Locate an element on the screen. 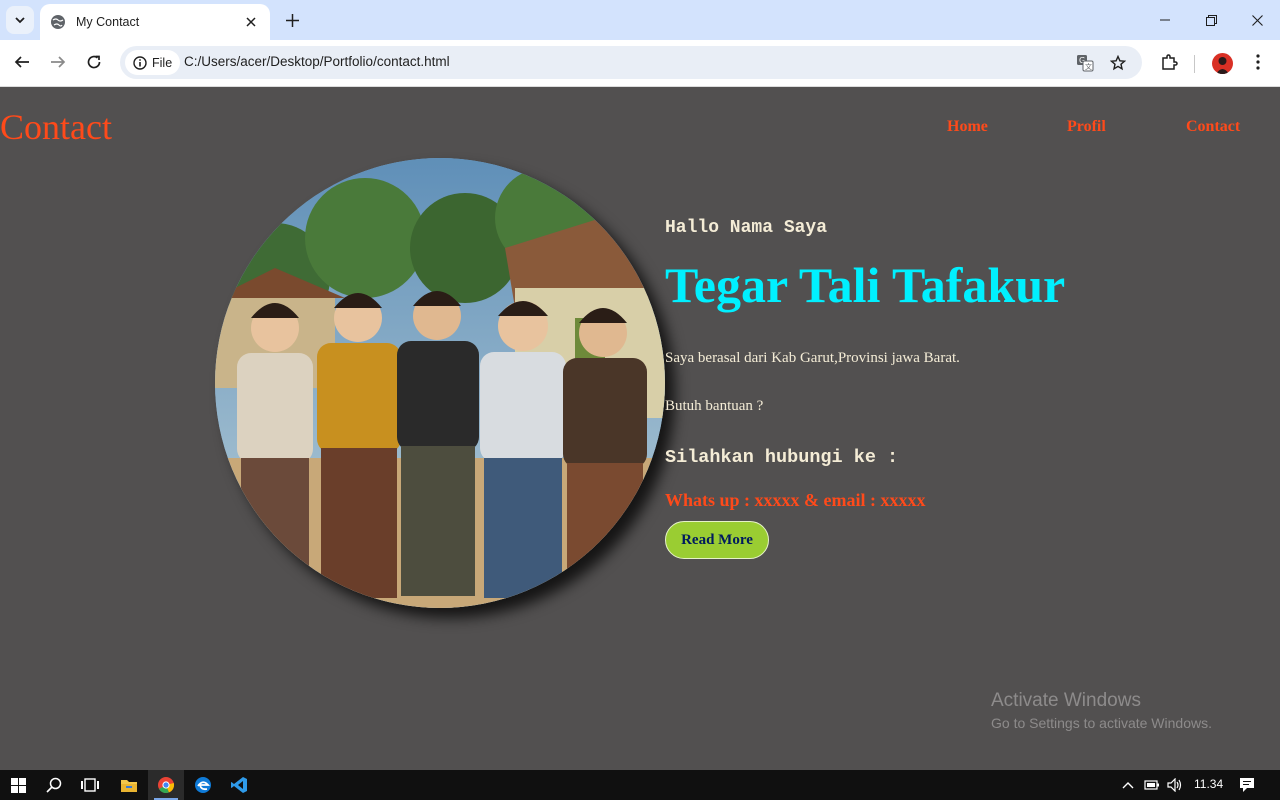 The height and width of the screenshot is (800, 1280). page-logo: Contact is located at coordinates (56, 127).